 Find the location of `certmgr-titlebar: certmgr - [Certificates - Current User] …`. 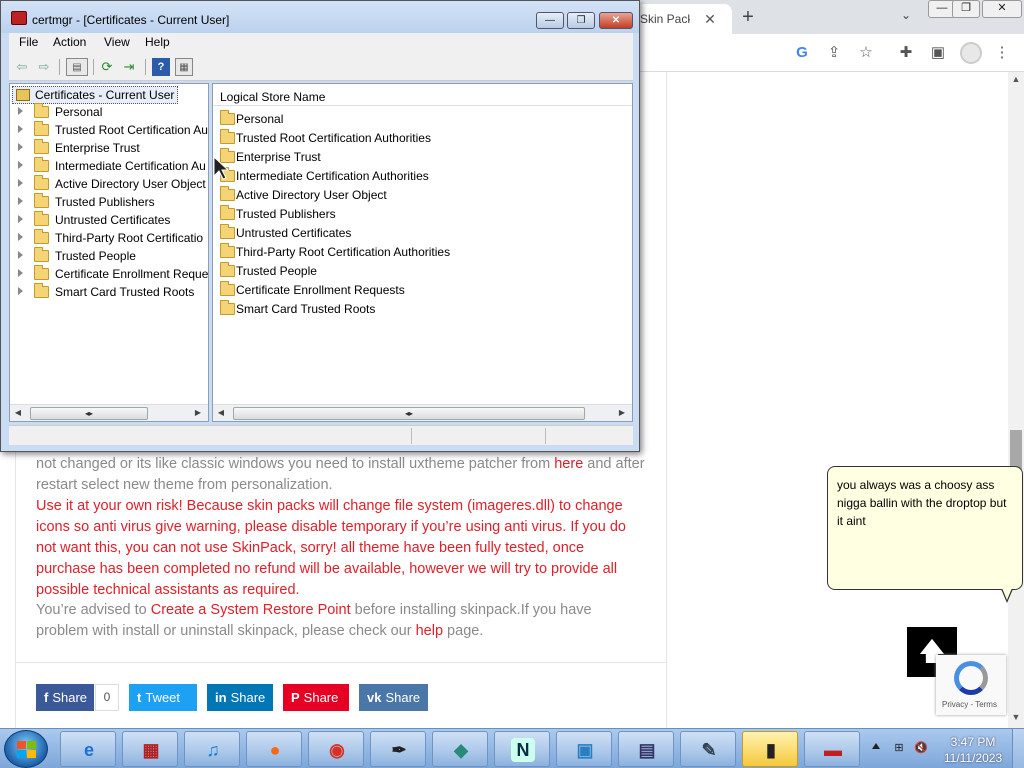

certmgr-titlebar: certmgr - [Certificates - Current User] … is located at coordinates (320, 17).